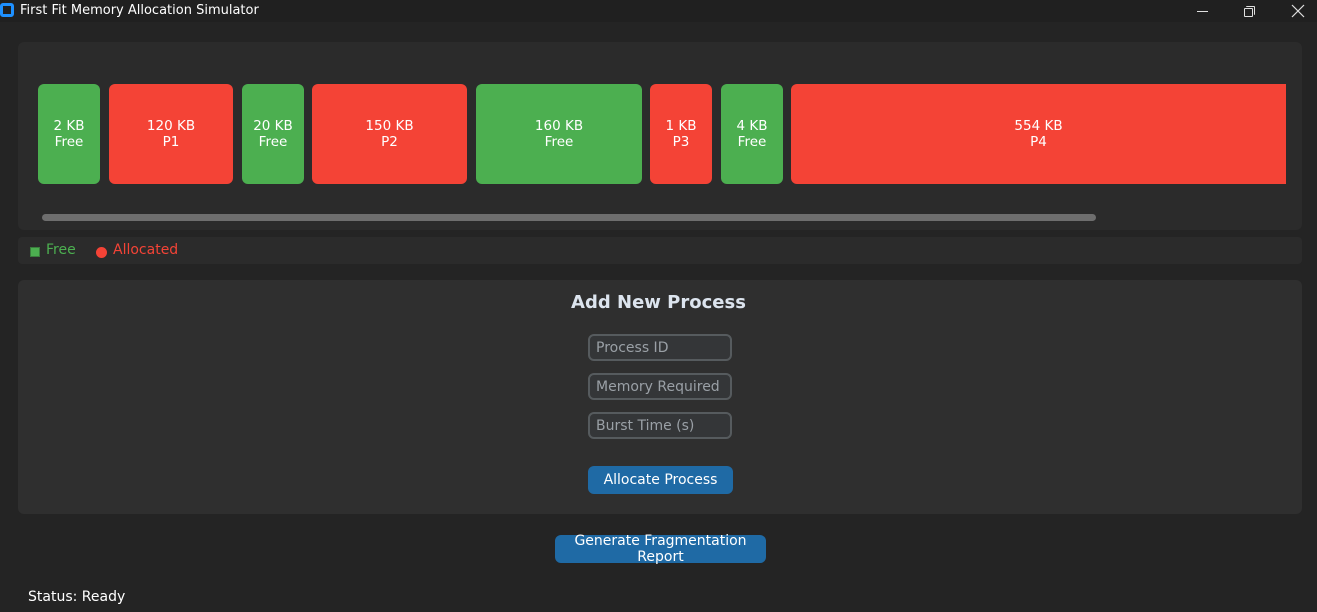  Describe the element at coordinates (660, 480) in the screenshot. I see `allocate-process-button: Allocate Process` at that location.